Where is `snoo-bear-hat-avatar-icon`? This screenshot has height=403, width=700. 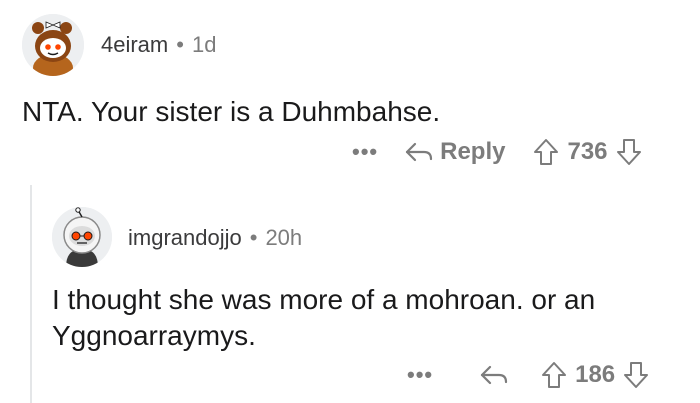 snoo-bear-hat-avatar-icon is located at coordinates (53, 45).